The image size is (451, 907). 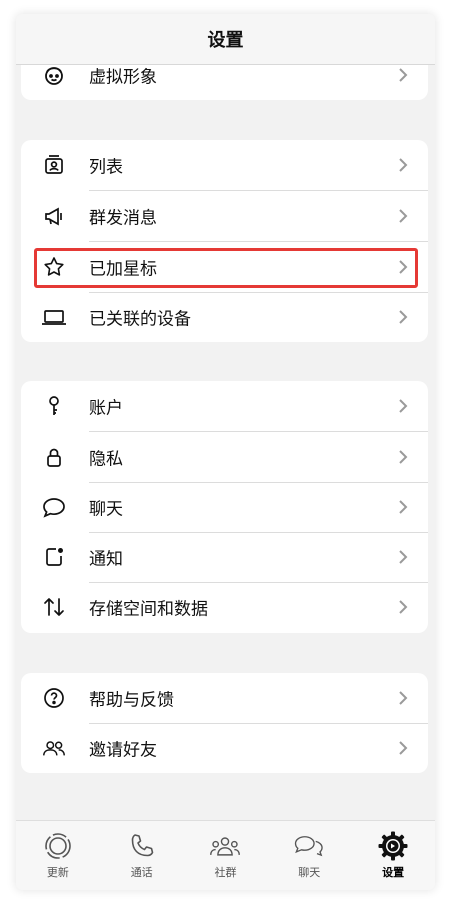 I want to click on header: 设置, so click(x=225, y=39).